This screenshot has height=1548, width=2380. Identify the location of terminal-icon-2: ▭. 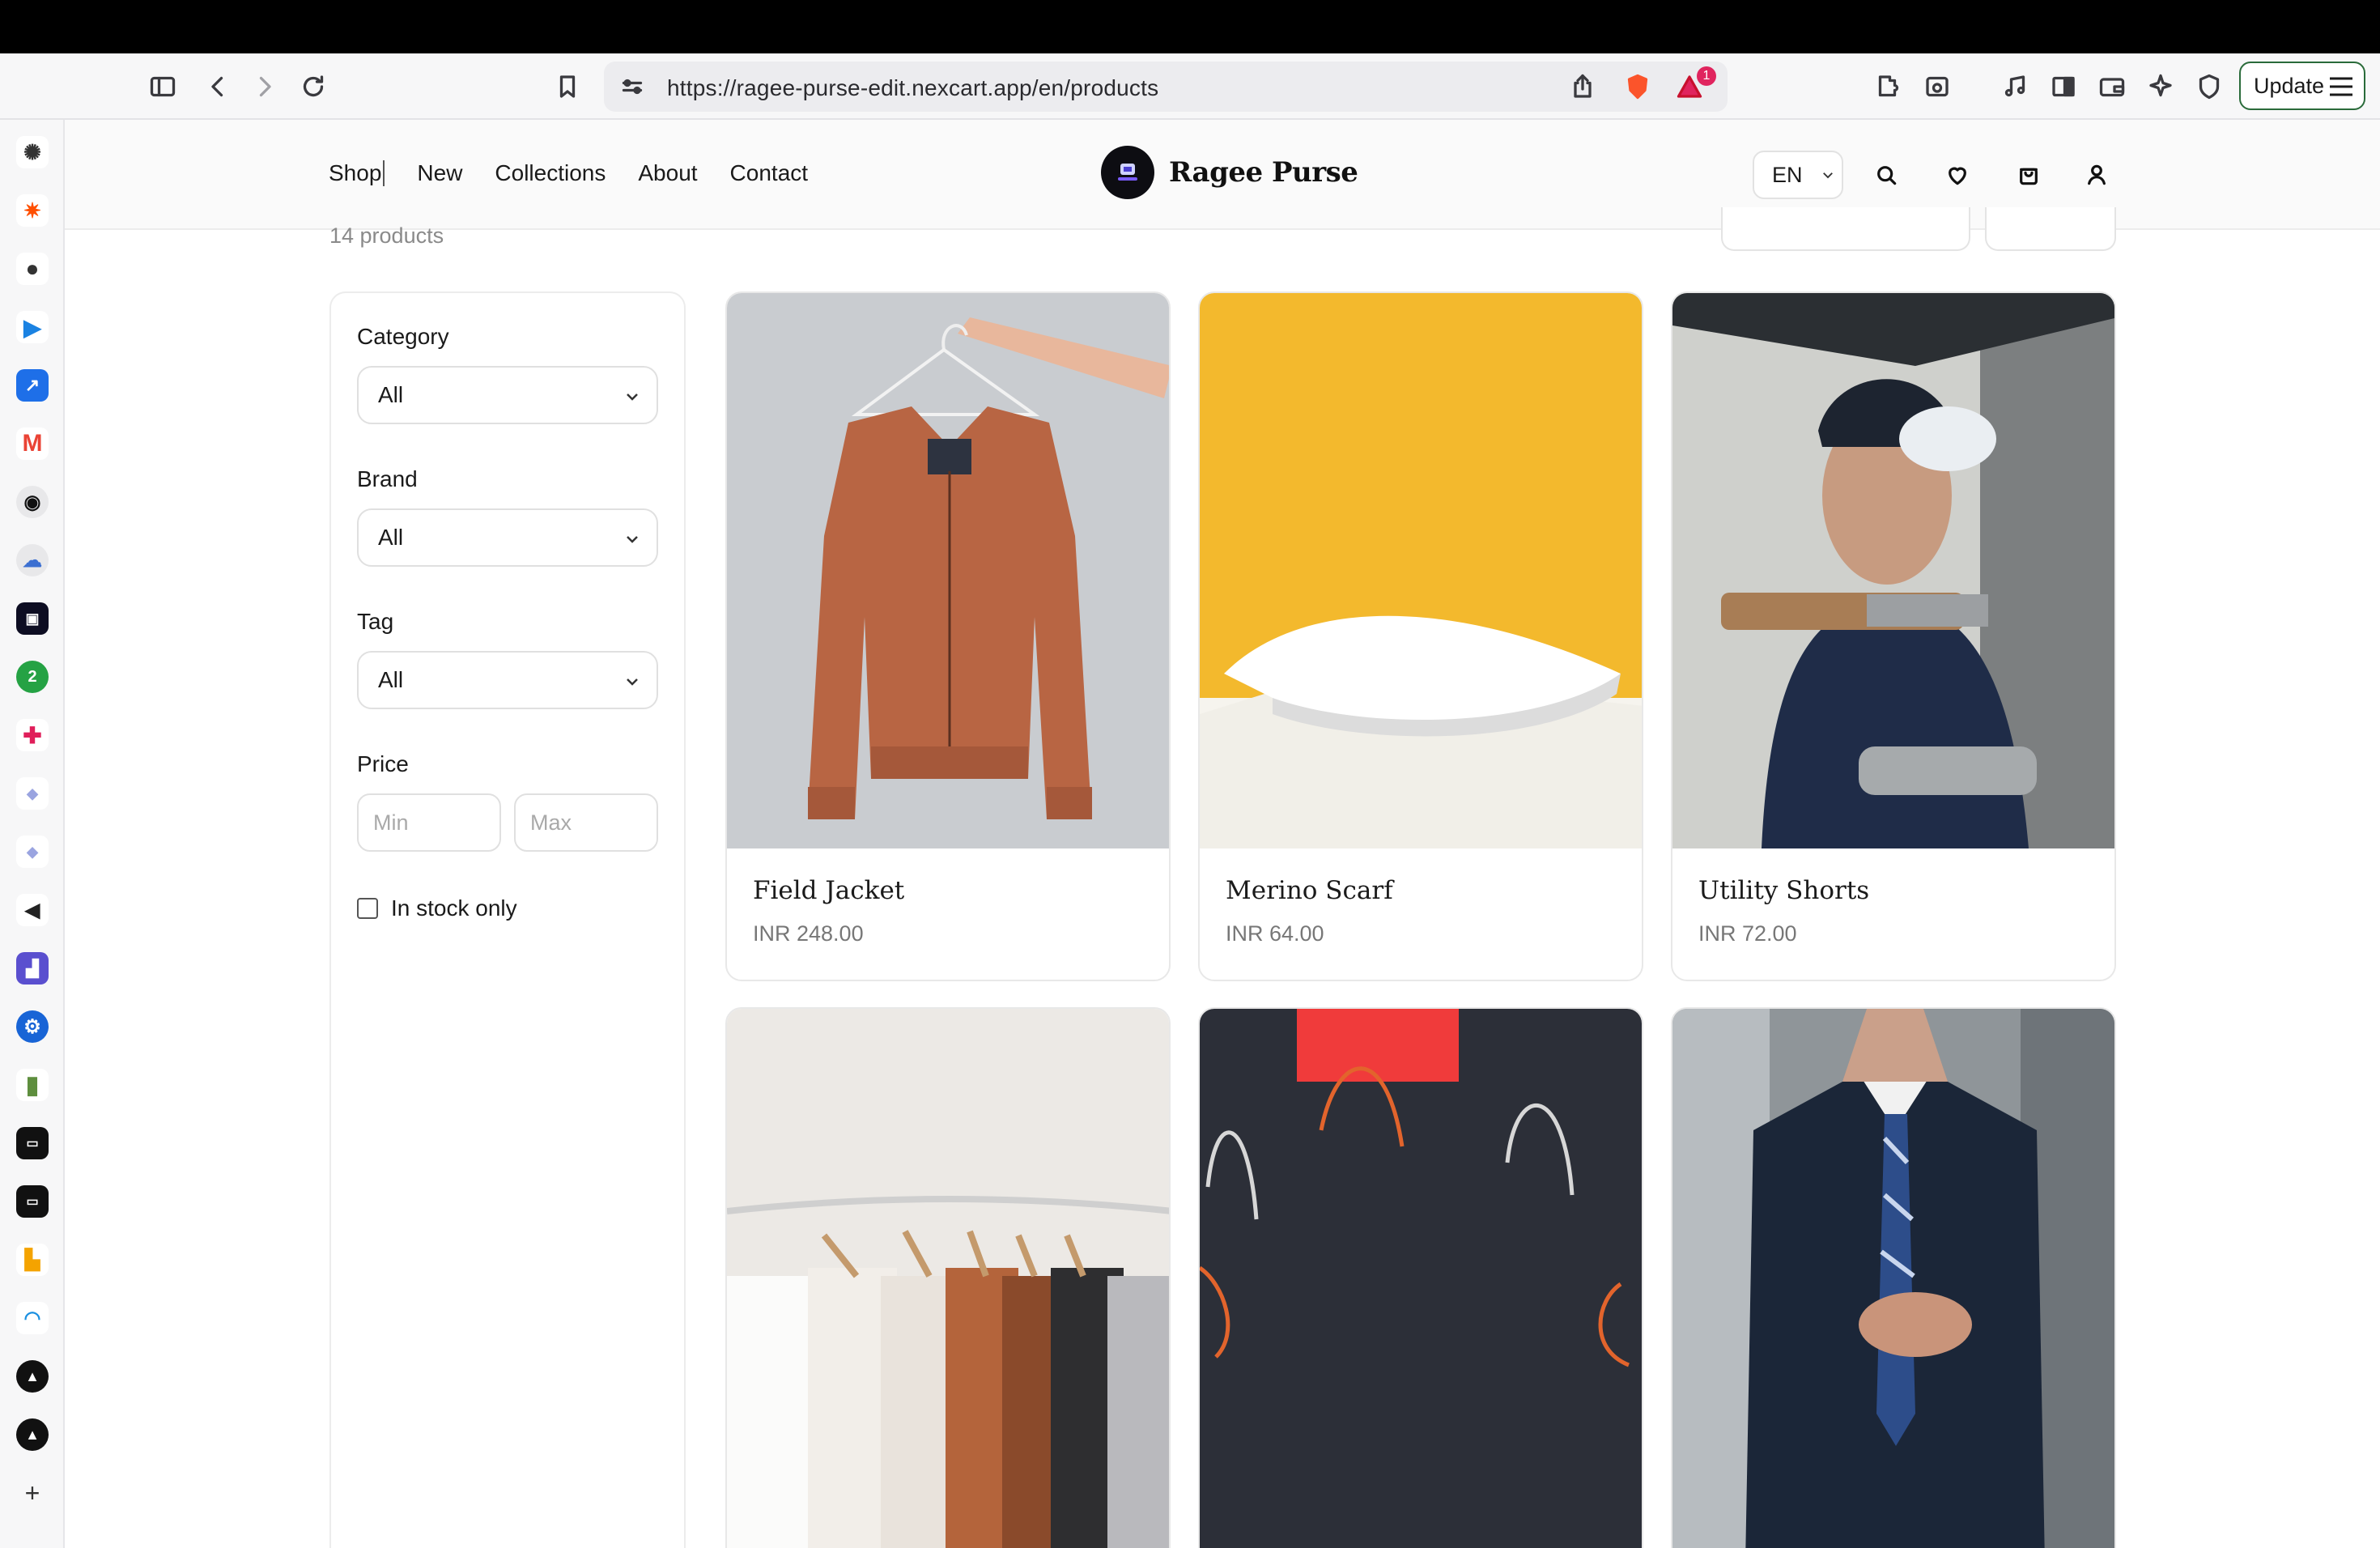
(32, 1201).